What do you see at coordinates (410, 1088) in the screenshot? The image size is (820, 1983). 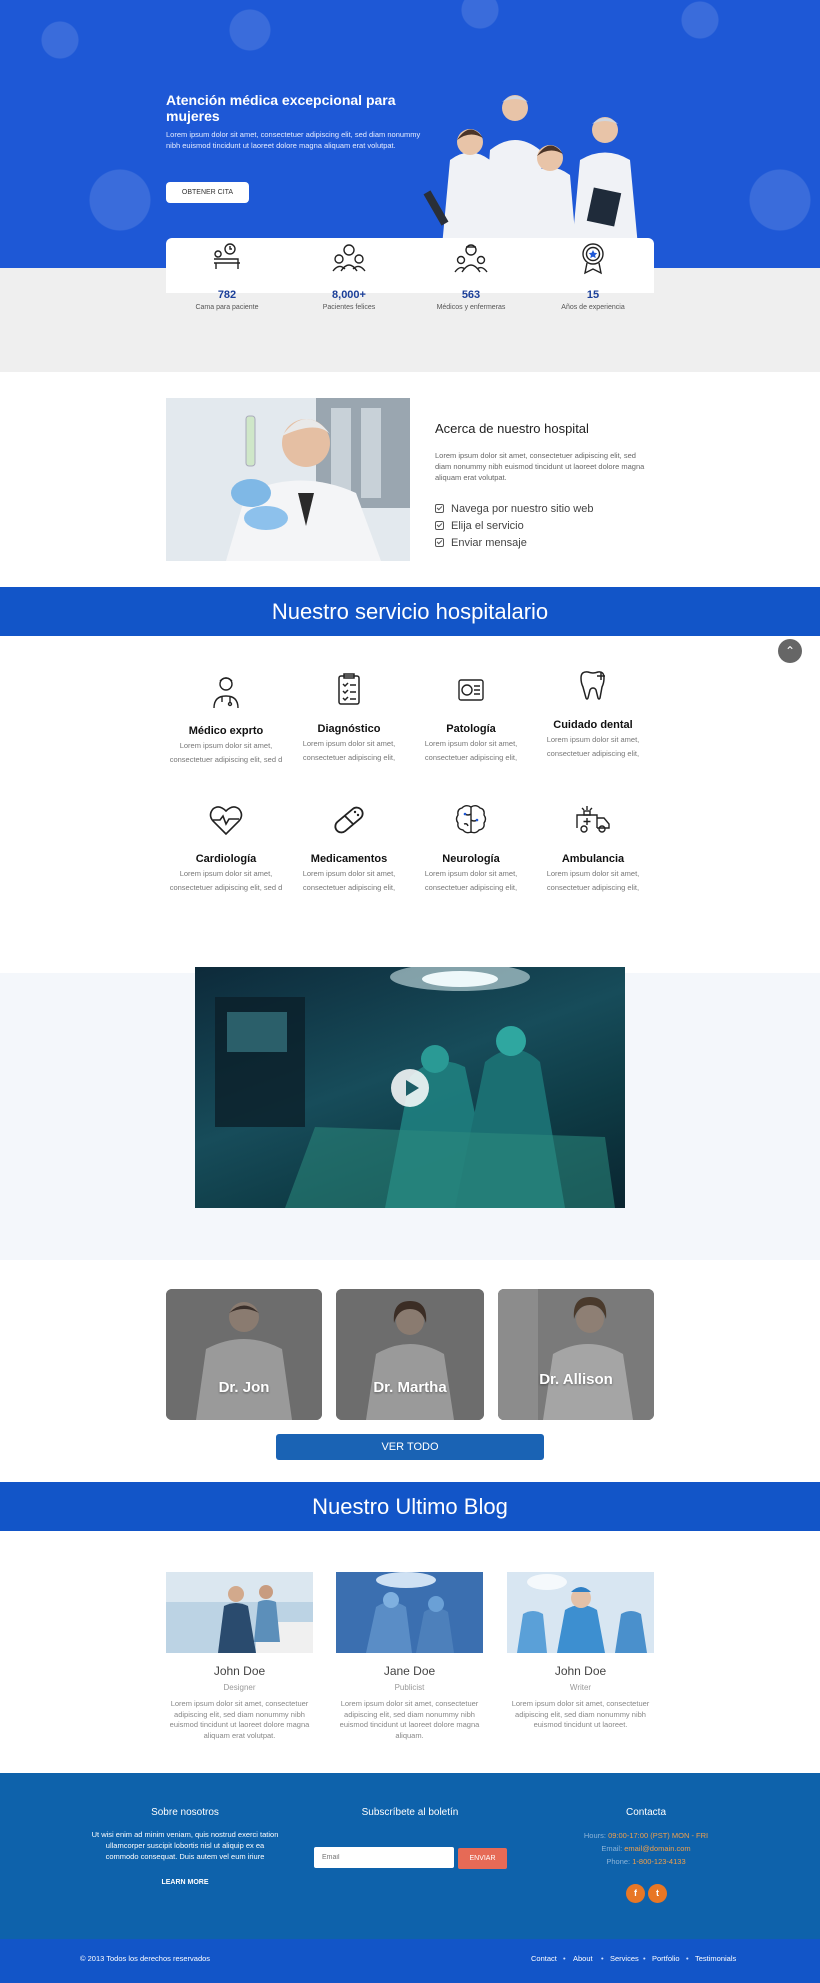 I see `play-button` at bounding box center [410, 1088].